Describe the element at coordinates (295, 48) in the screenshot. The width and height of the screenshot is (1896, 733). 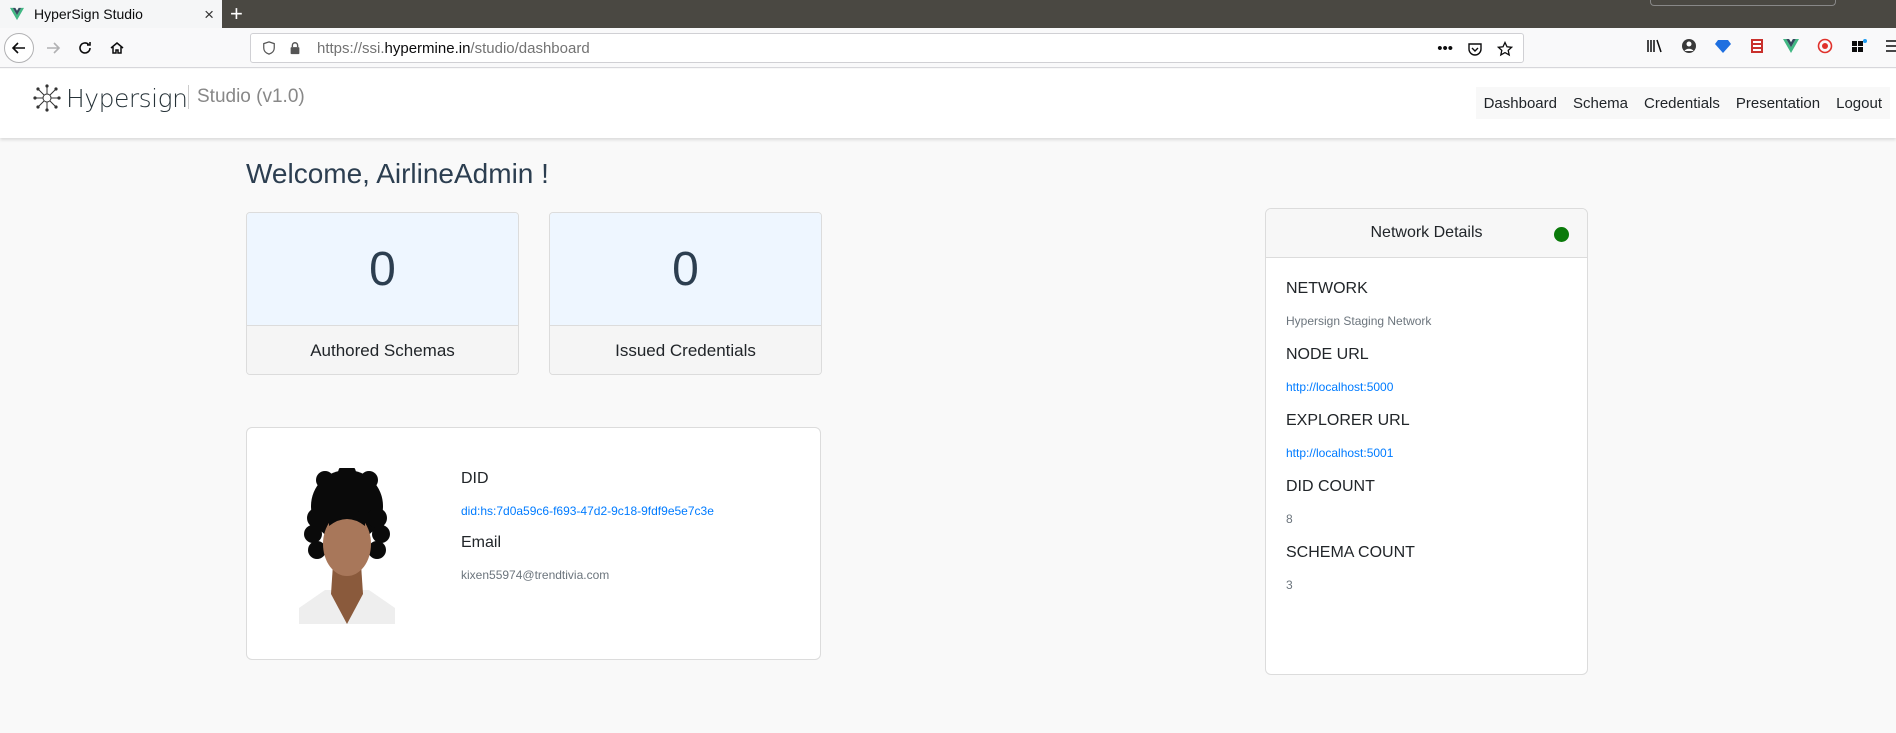
I see `lock-icon` at that location.